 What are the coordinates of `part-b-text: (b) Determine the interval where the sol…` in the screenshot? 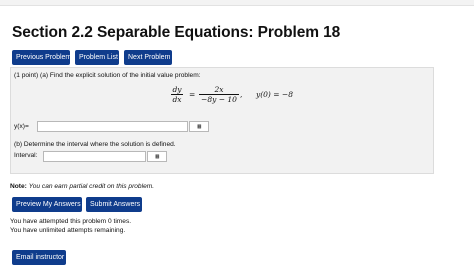 It's located at (95, 144).